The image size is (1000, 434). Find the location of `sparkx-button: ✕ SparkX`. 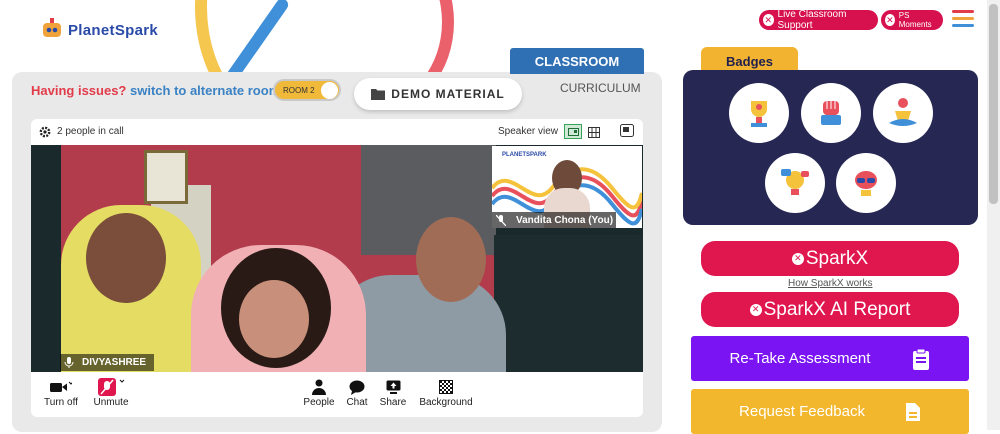

sparkx-button: ✕ SparkX is located at coordinates (830, 258).